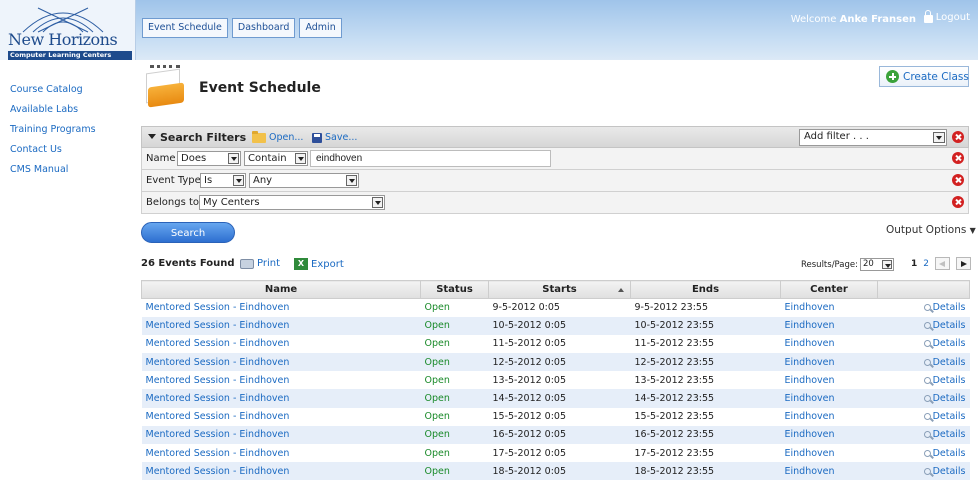 The width and height of the screenshot is (978, 481). Describe the element at coordinates (877, 264) in the screenshot. I see `results-per-page-select: 20` at that location.